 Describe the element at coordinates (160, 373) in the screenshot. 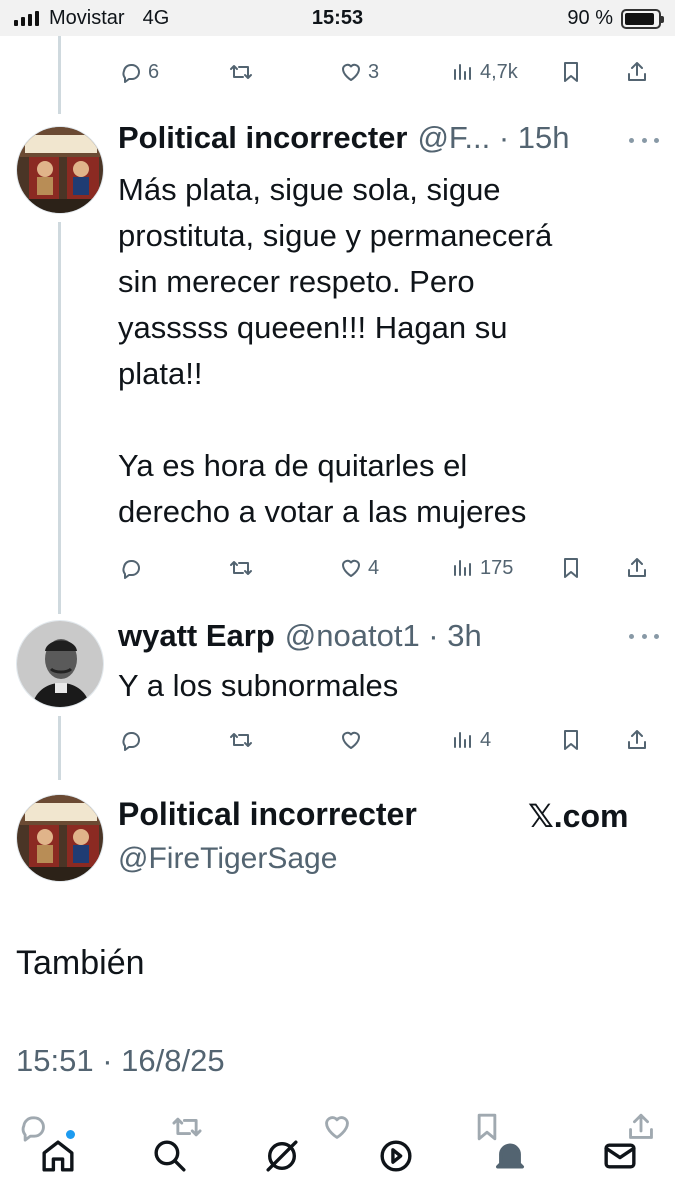

I see `tweet-text-line: plata!!` at that location.